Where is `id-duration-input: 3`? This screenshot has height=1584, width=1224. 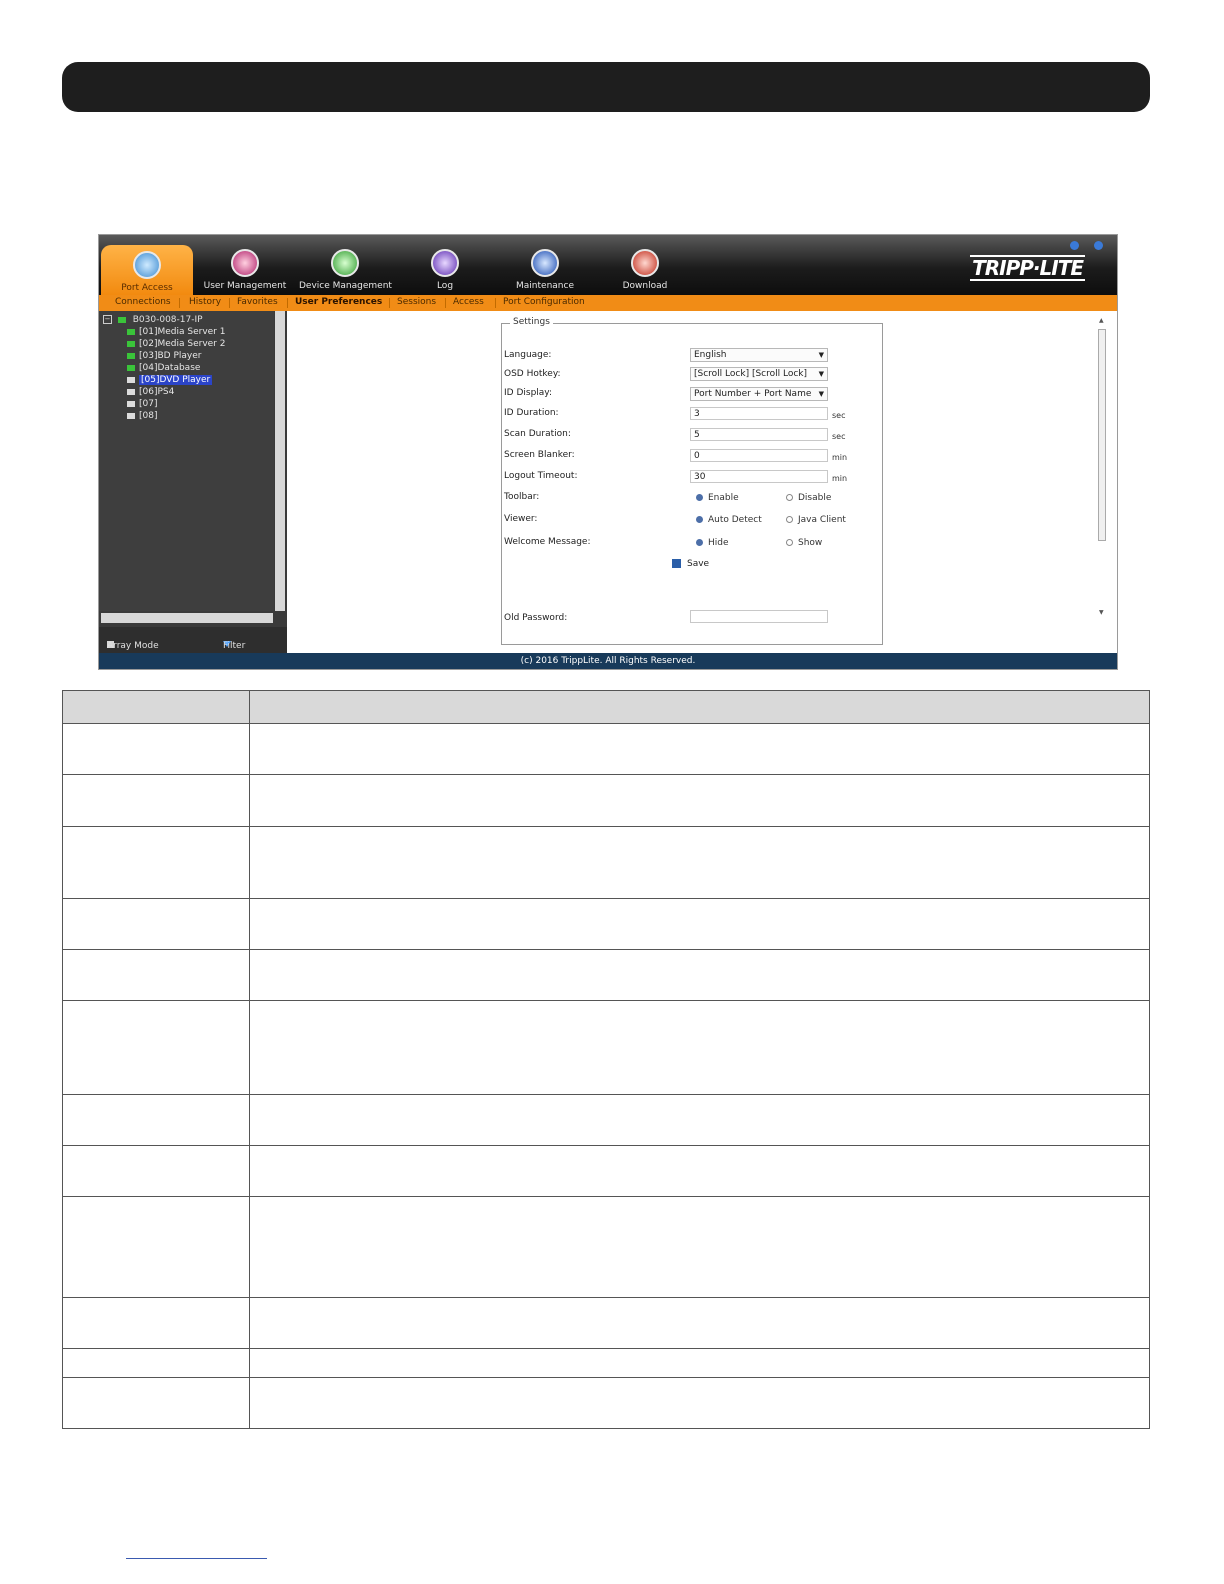 id-duration-input: 3 is located at coordinates (759, 413).